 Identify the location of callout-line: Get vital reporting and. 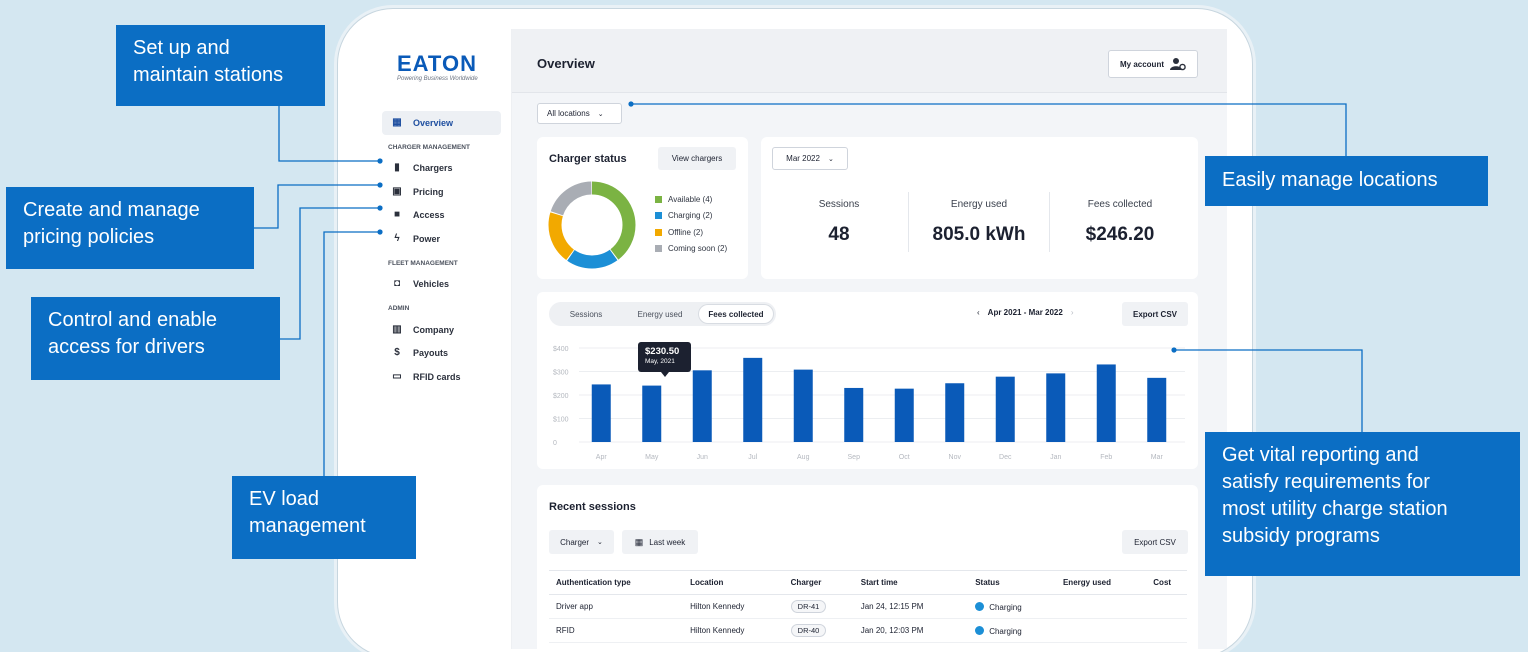
(1320, 455).